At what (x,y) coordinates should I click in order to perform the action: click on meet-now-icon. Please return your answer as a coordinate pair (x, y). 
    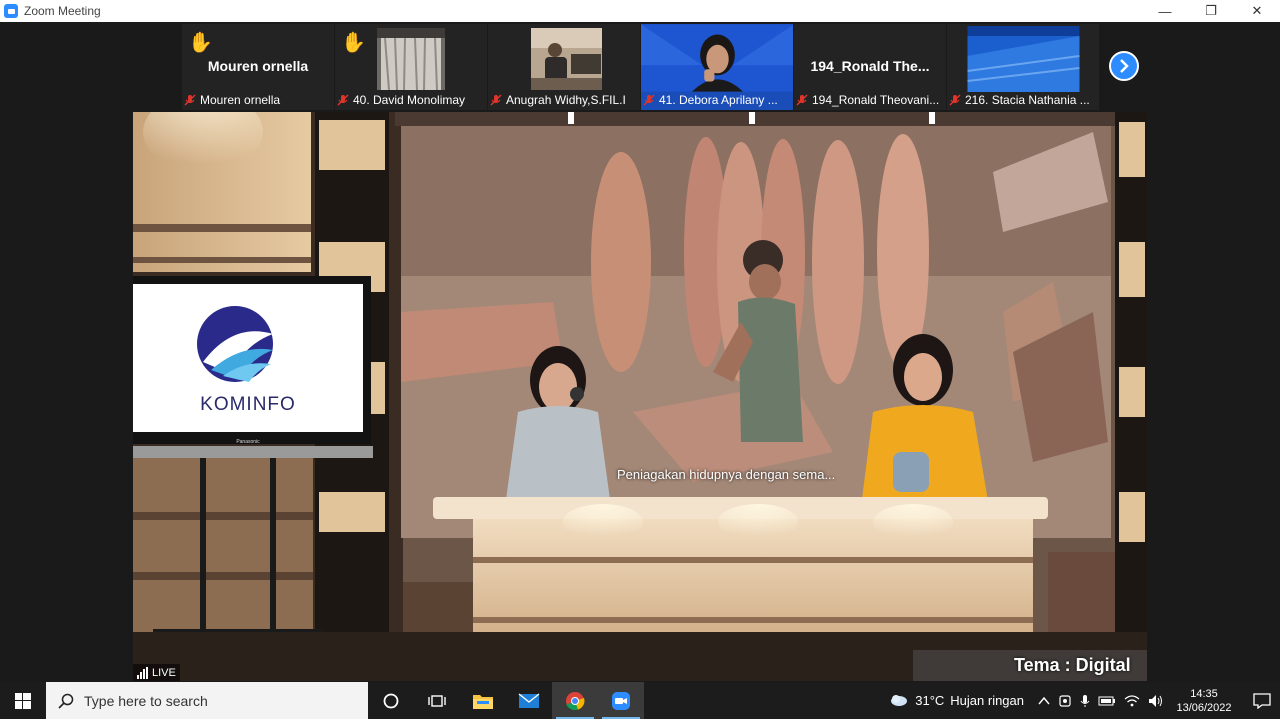
    Looking at the image, I should click on (1065, 701).